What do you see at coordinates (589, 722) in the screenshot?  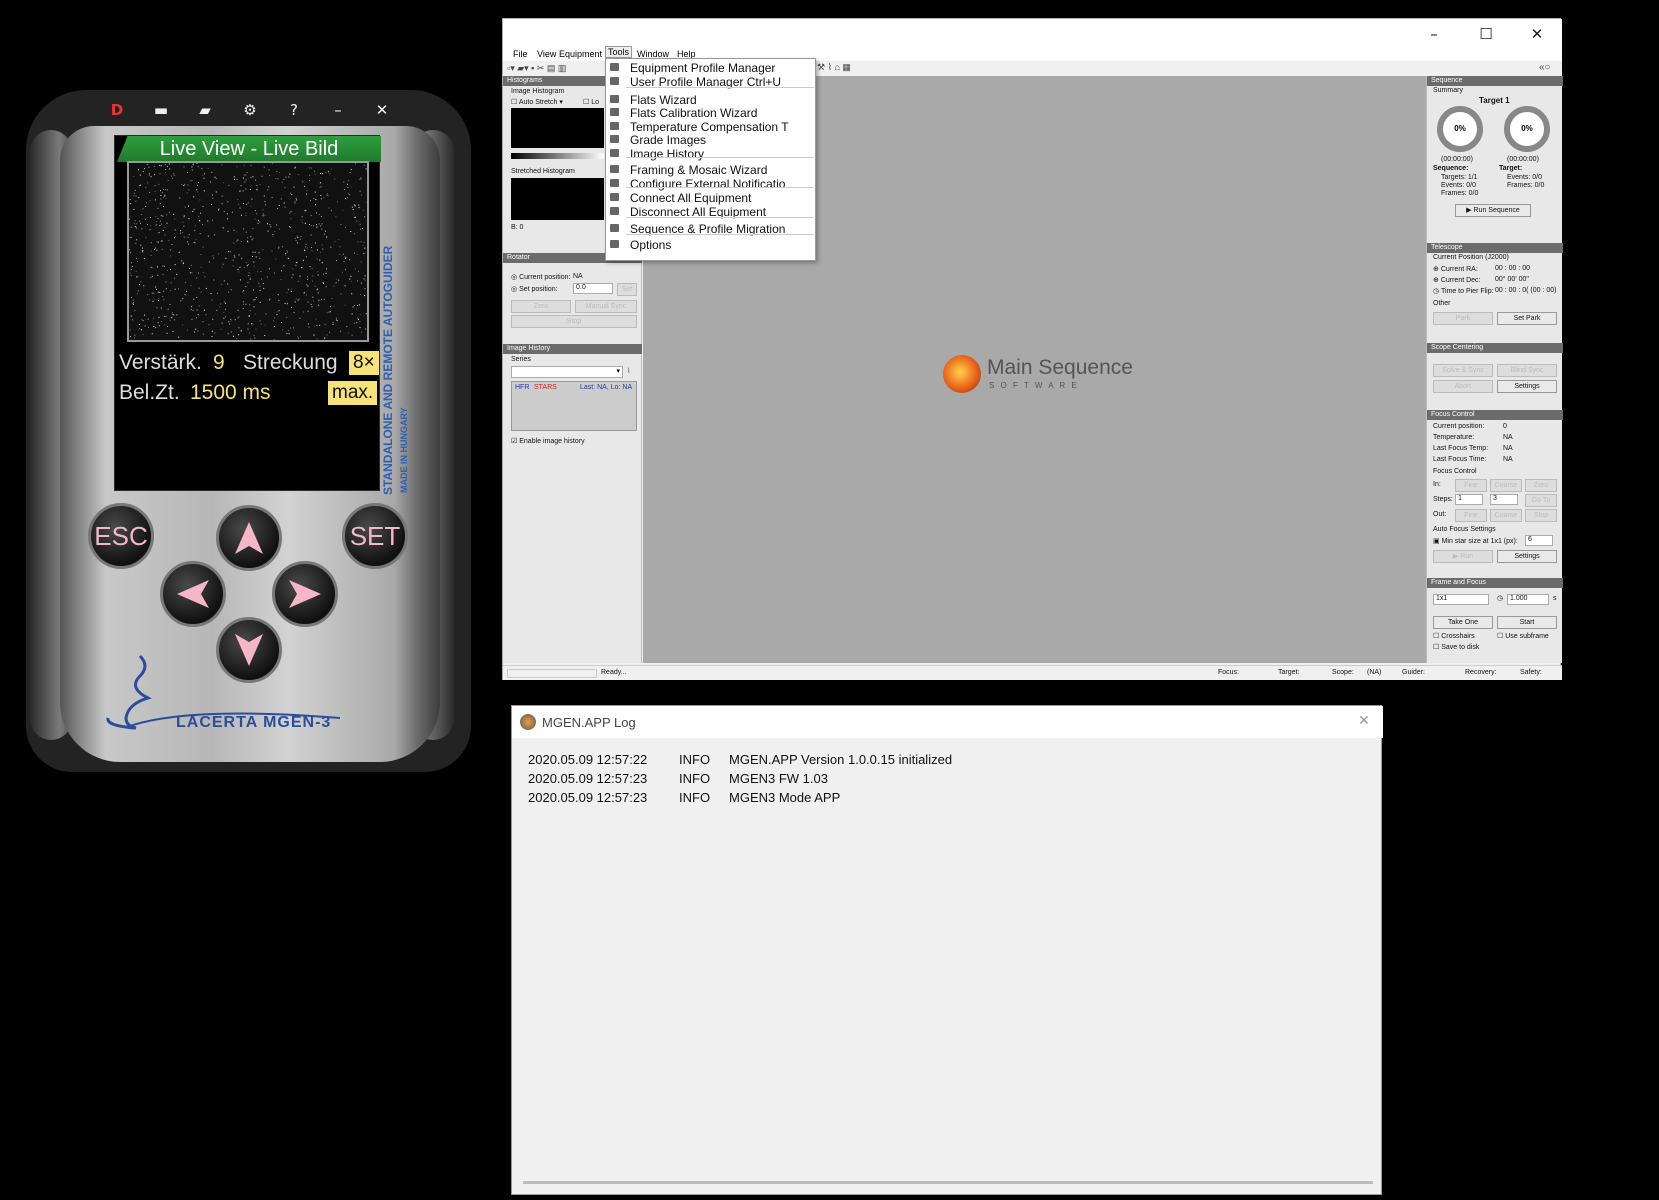 I see `log-title: MGEN.APP Log` at bounding box center [589, 722].